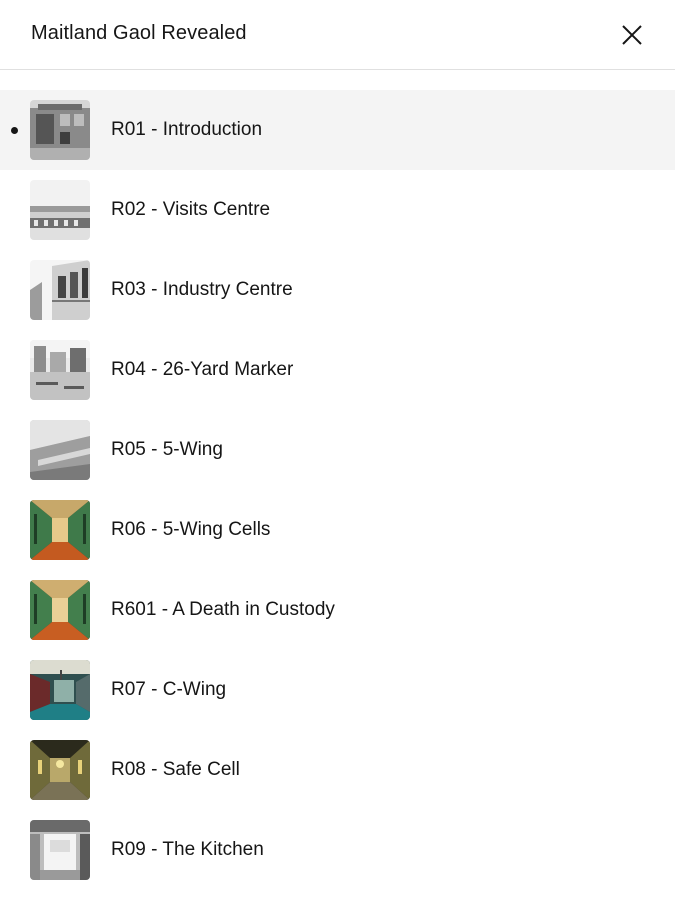 This screenshot has width=675, height=900. Describe the element at coordinates (167, 449) in the screenshot. I see `list-item-label: R05 - 5-Wing` at that location.